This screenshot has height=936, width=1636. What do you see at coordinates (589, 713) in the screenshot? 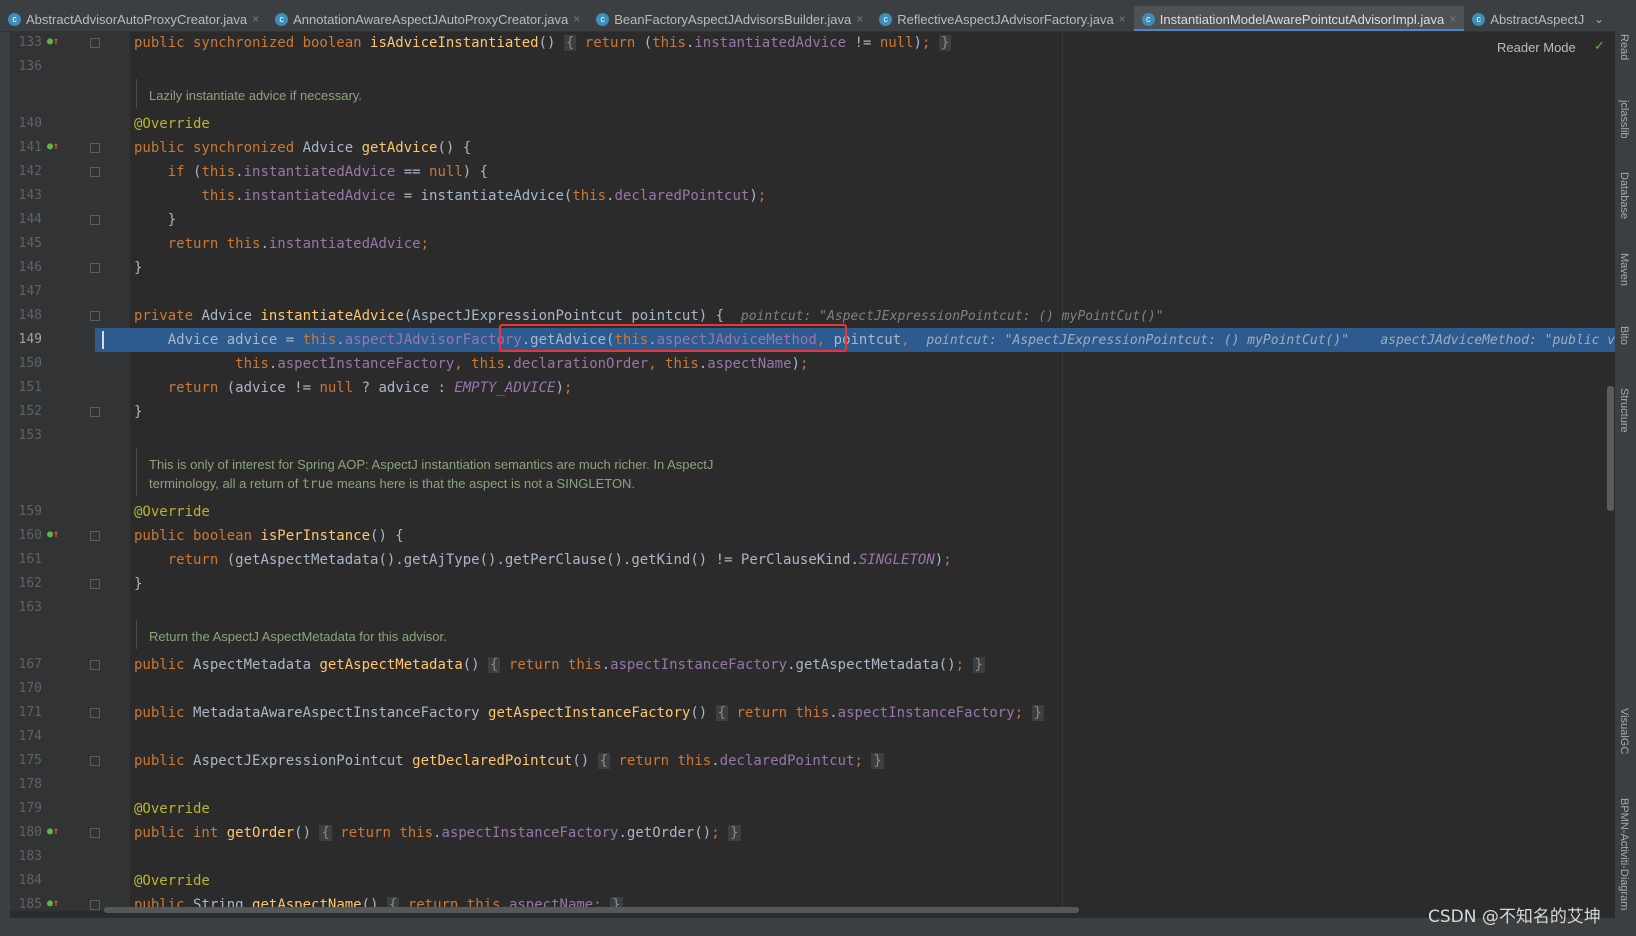
I see `token: getAspectInstanceFactory` at bounding box center [589, 713].